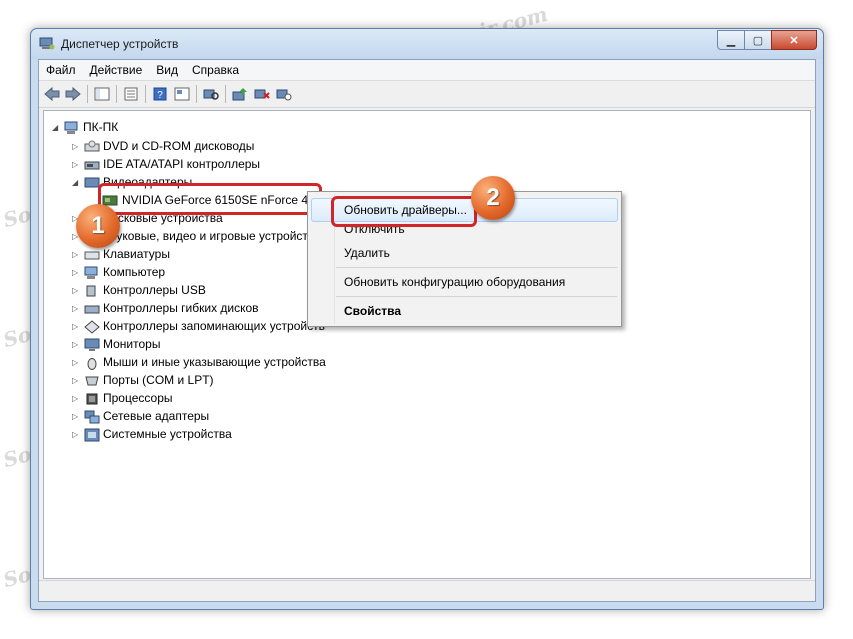  What do you see at coordinates (92, 381) in the screenshot?
I see `port-icon` at bounding box center [92, 381].